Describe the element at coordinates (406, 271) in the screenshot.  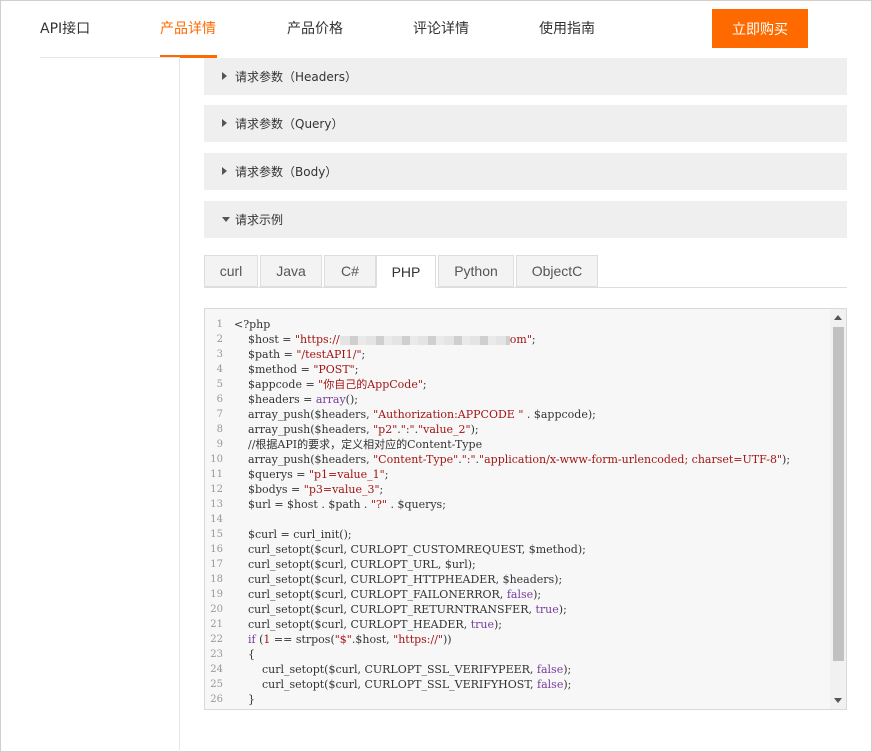
I see `tab-php: PHP` at that location.